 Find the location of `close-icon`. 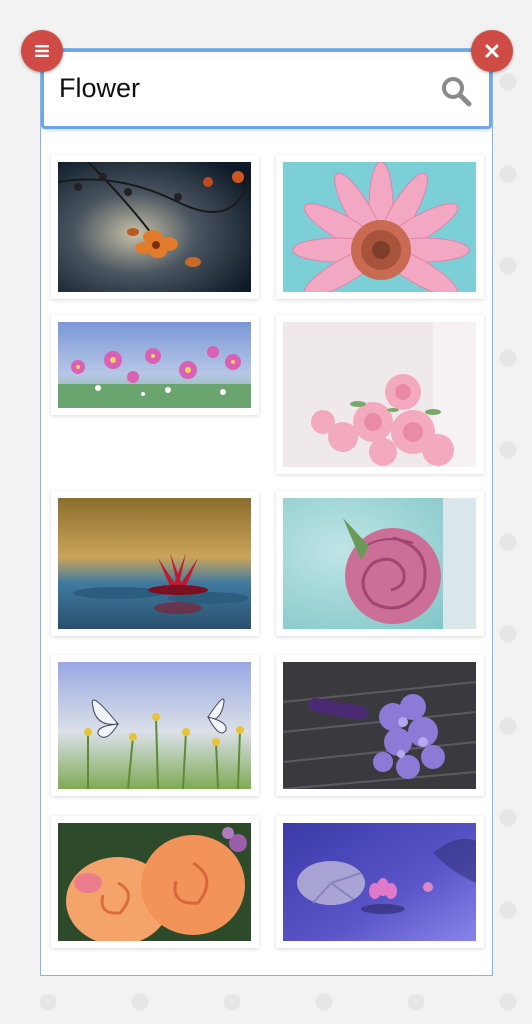

close-icon is located at coordinates (492, 51).